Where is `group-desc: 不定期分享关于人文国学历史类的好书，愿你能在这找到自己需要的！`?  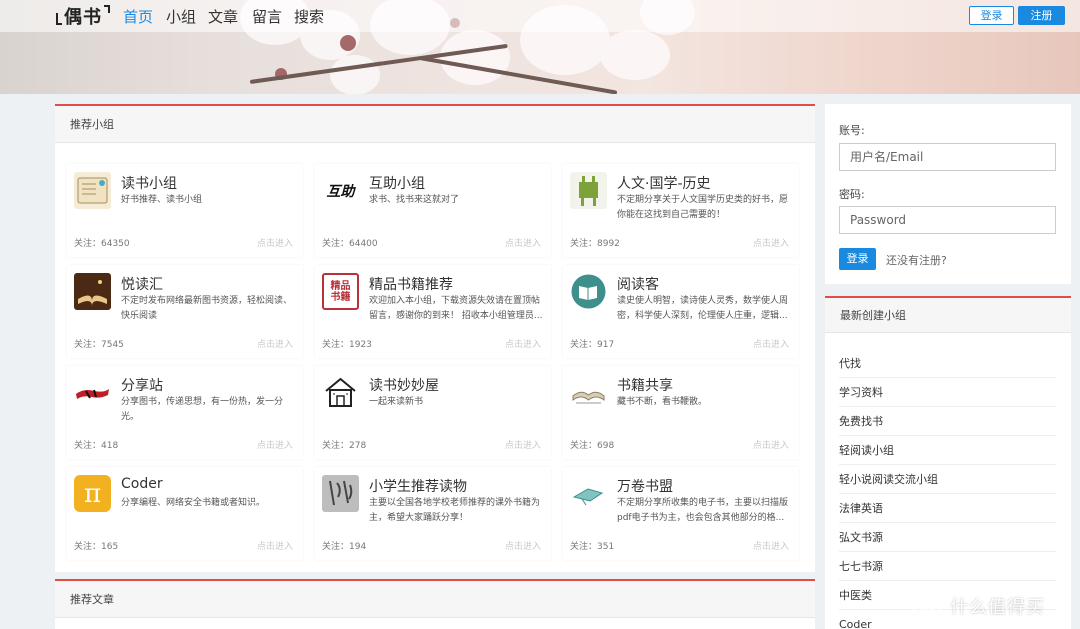
group-desc: 不定期分享关于人文国学历史类的好书，愿你能在这找到自己需要的！ is located at coordinates (703, 207).